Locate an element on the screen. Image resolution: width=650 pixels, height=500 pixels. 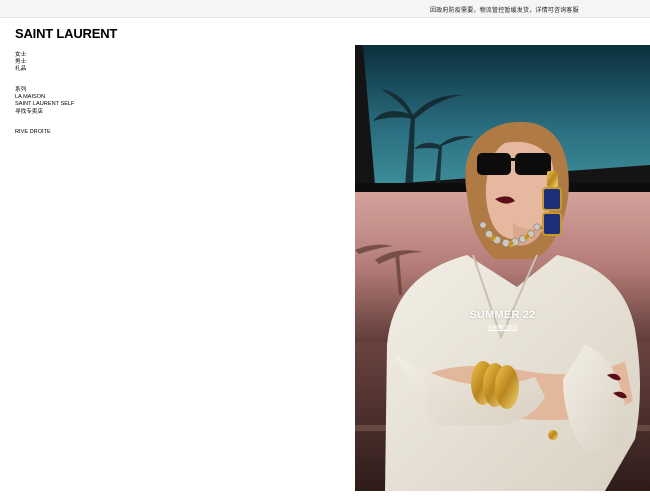
hero-cta-link: 探索精选单品 is located at coordinates (502, 327).